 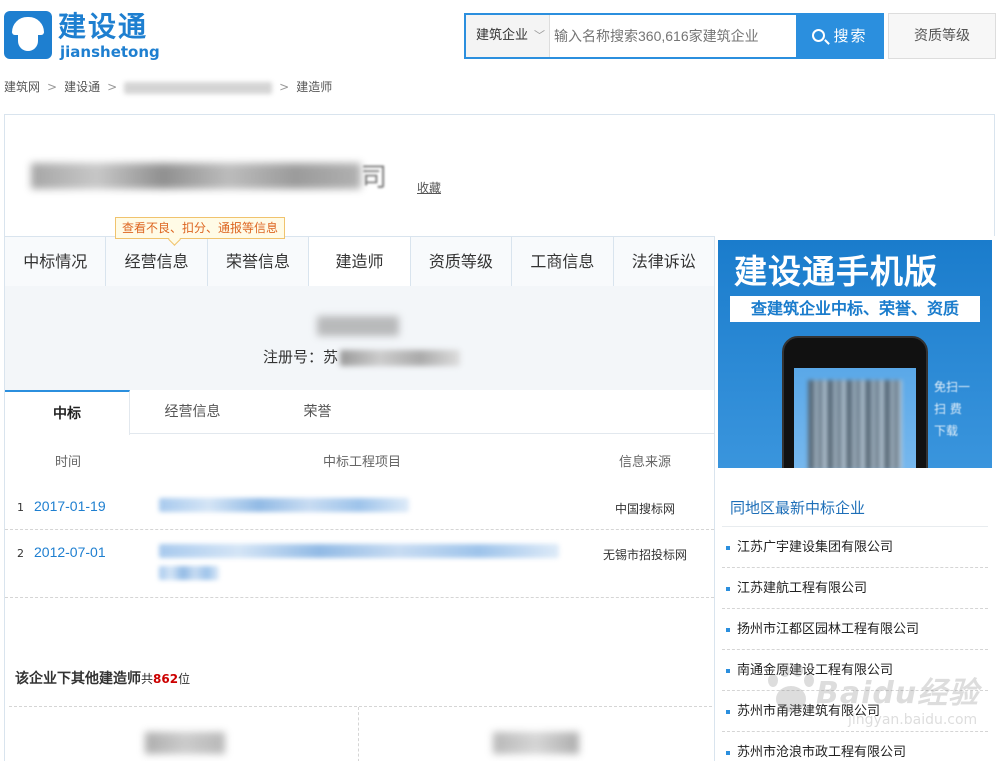 What do you see at coordinates (790, 690) in the screenshot?
I see `baidu-paw-icon` at bounding box center [790, 690].